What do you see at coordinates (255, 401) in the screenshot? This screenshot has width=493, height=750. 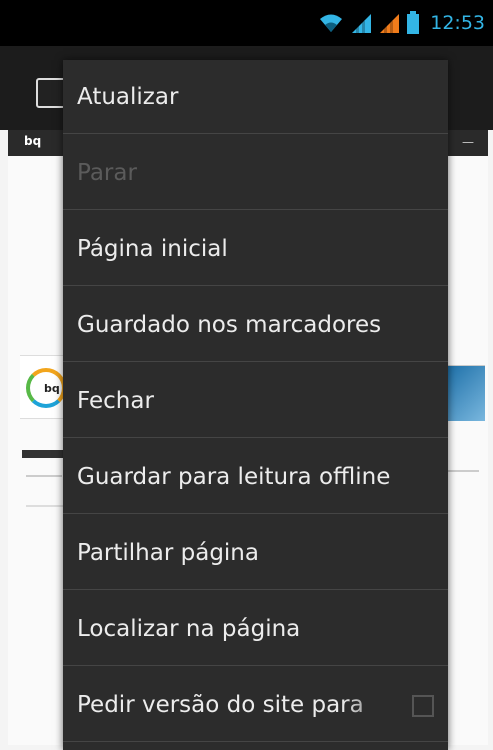 I see `menu-item-close: Fechar` at bounding box center [255, 401].